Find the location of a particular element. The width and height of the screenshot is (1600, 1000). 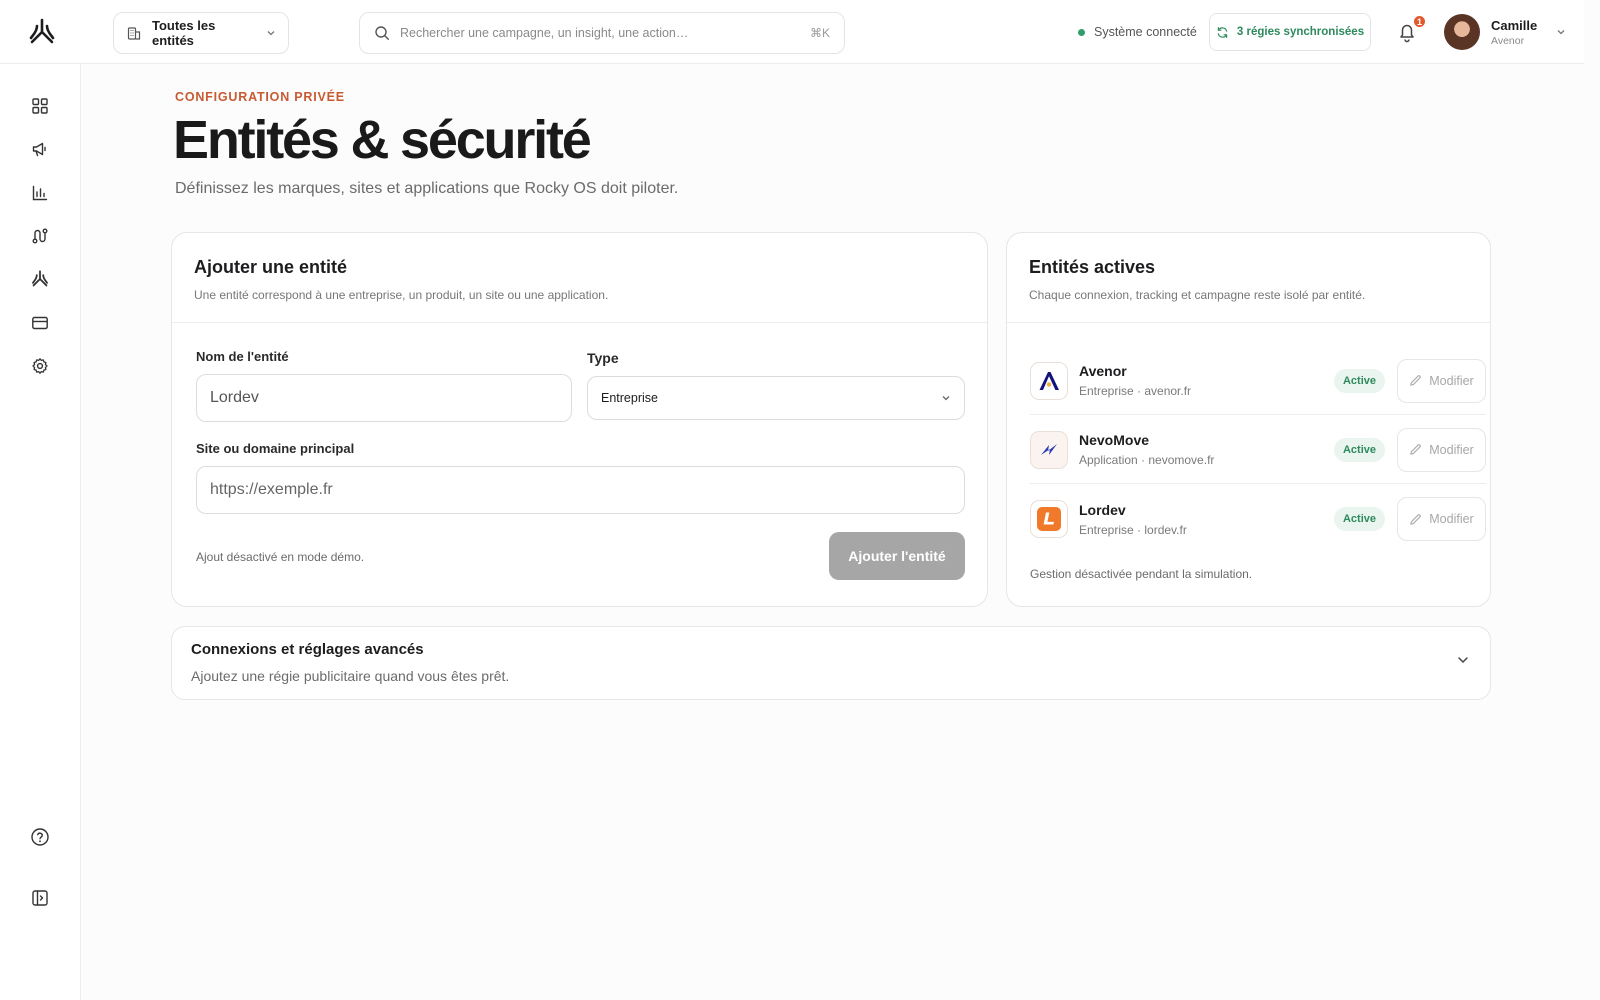

domain-field is located at coordinates (580, 490).